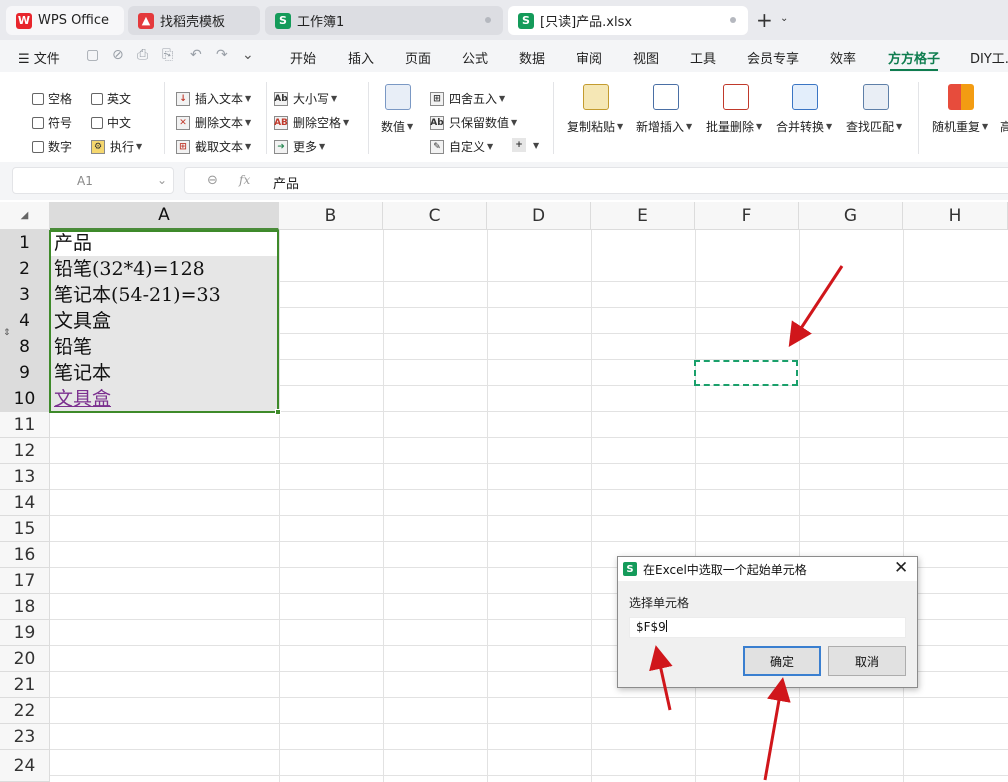 This screenshot has height=782, width=1008. Describe the element at coordinates (25, 243) in the screenshot. I see `row-header-1: 1` at that location.